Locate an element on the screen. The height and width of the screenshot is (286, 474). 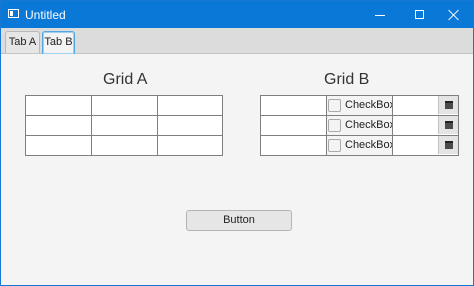
minimize-button is located at coordinates (380, 14).